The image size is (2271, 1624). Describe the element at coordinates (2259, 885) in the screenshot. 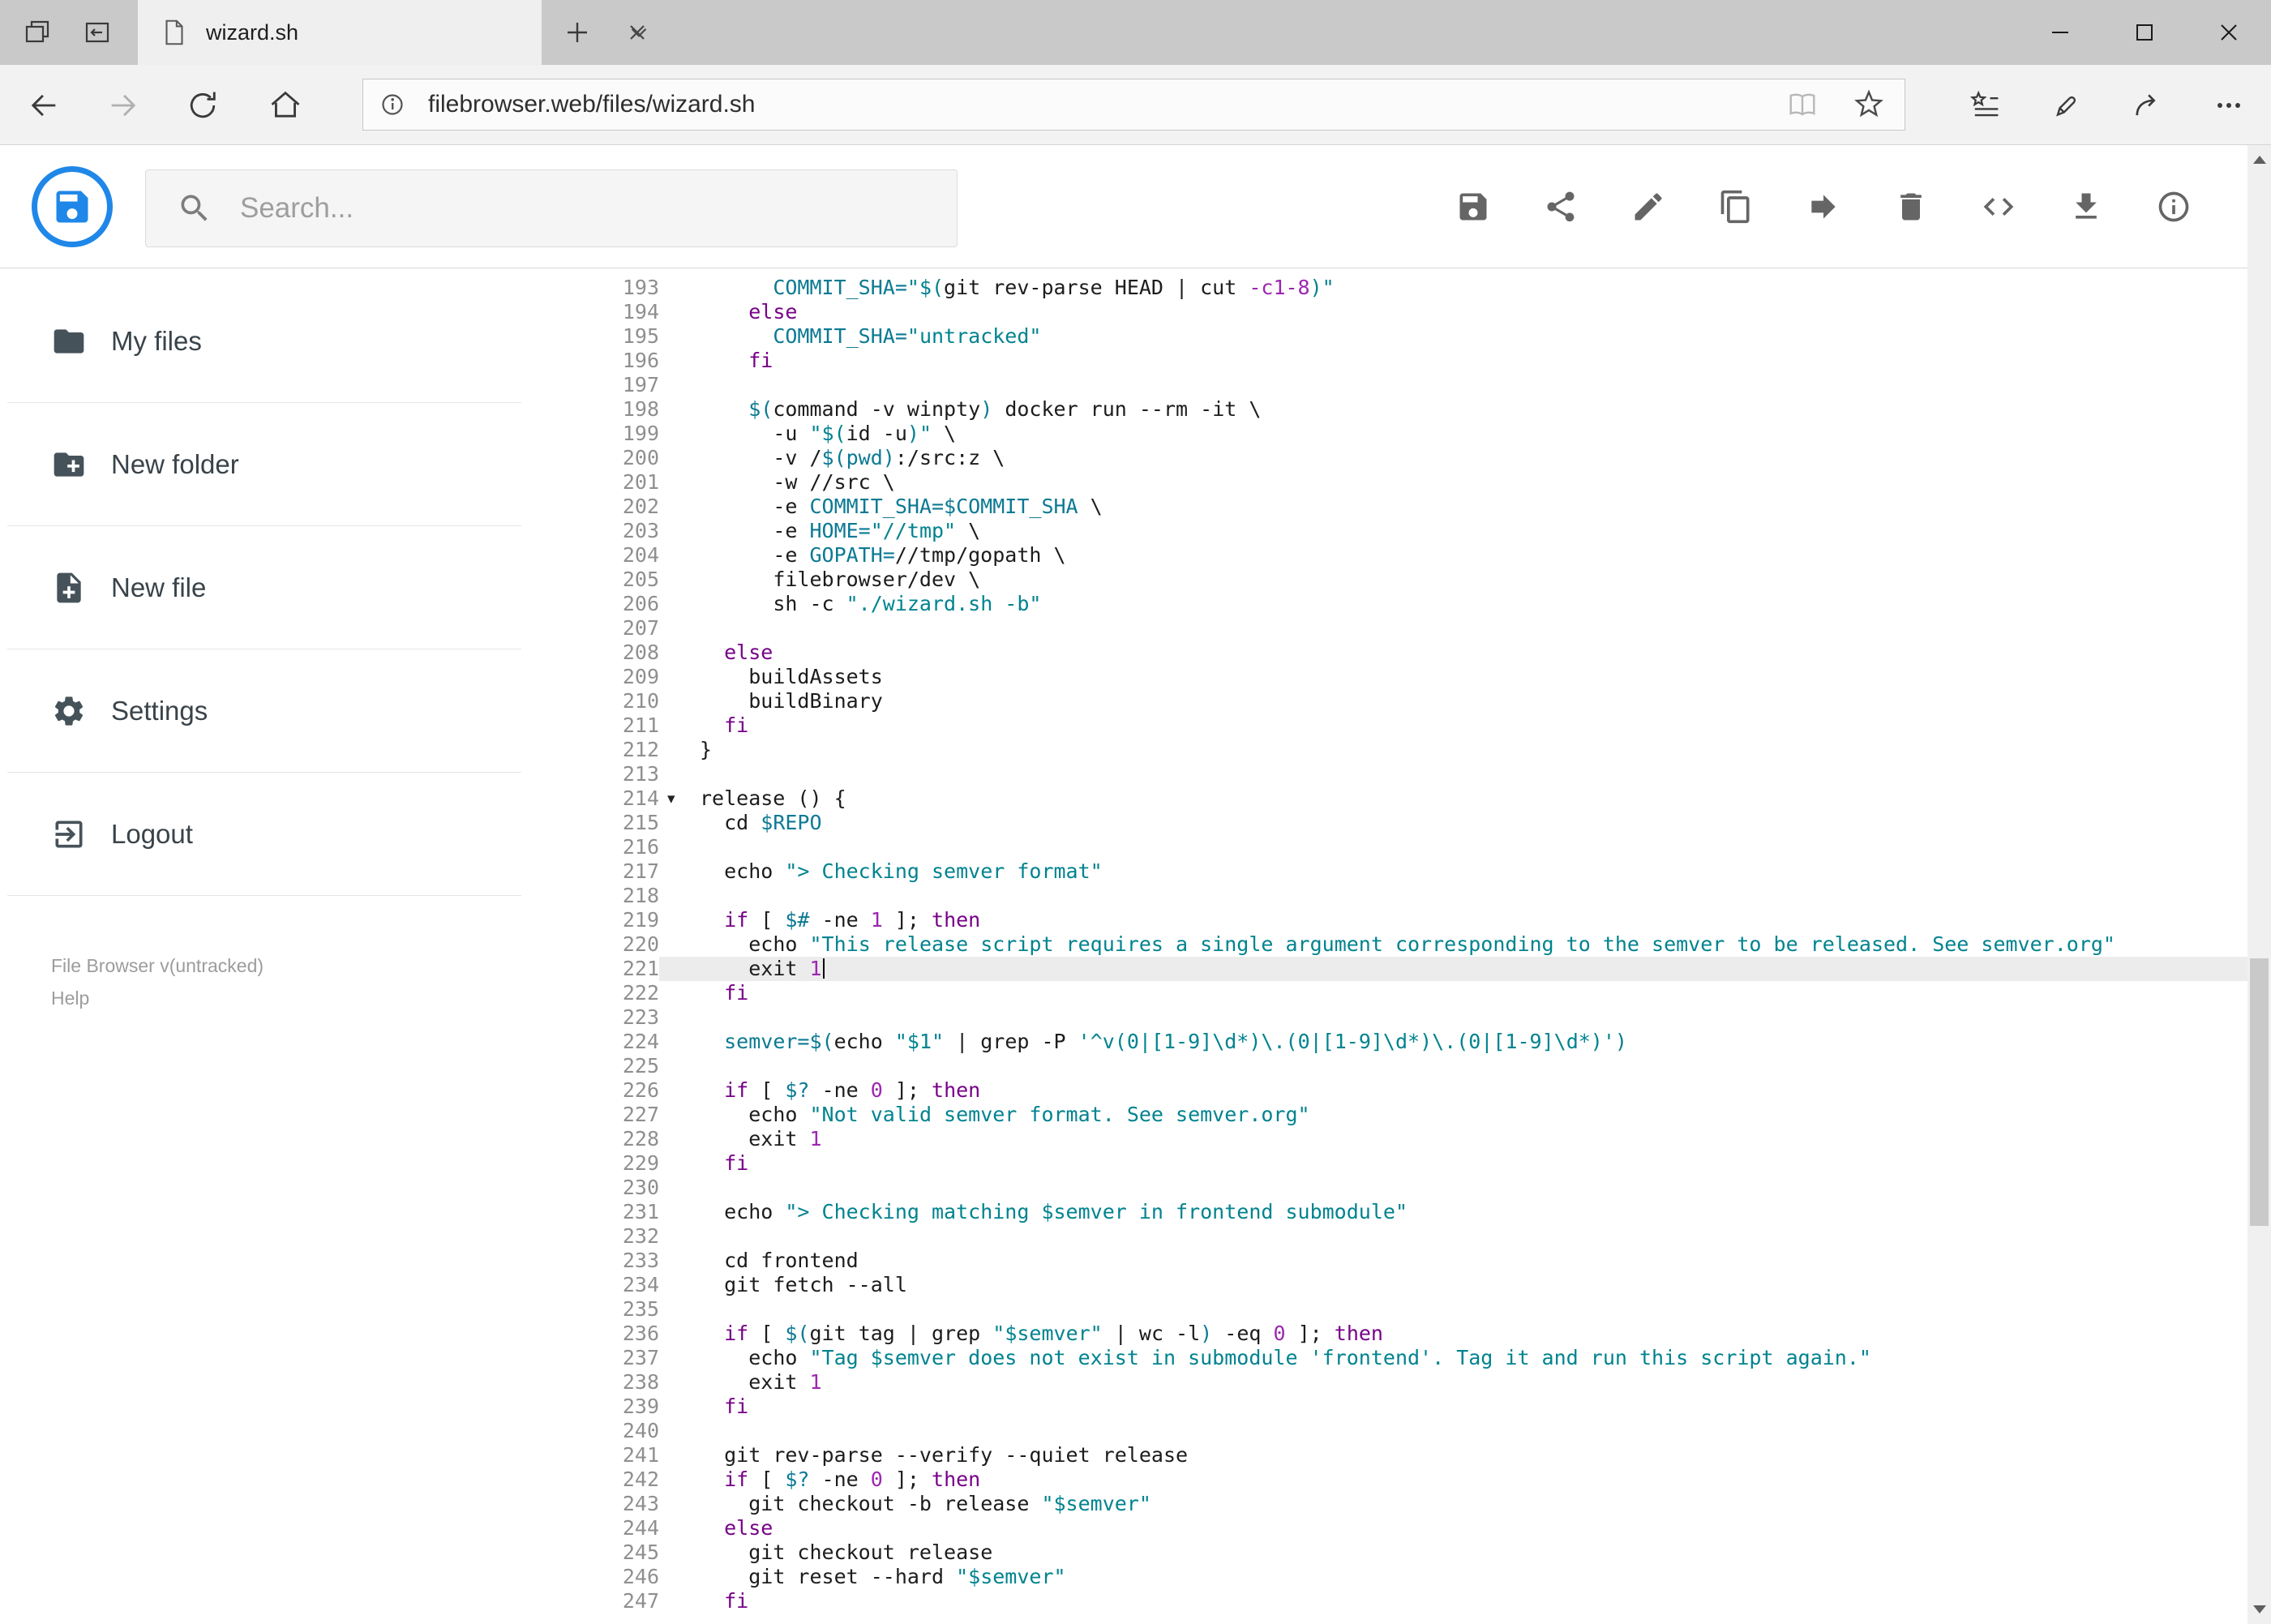

I see `page-scrollbar` at that location.